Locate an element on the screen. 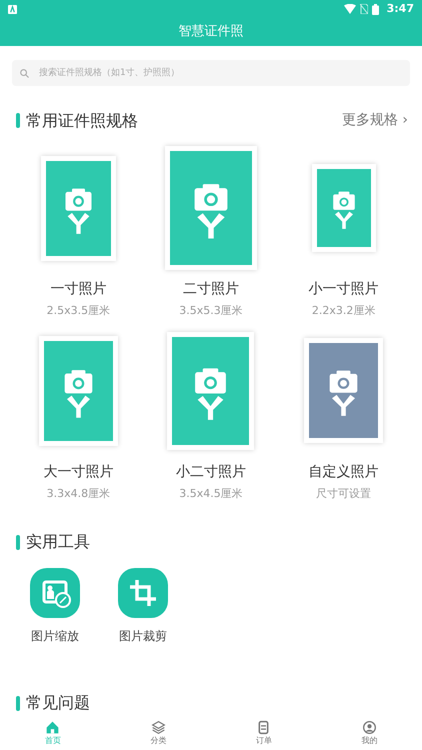  photo-size: 尺寸可设置 is located at coordinates (344, 494).